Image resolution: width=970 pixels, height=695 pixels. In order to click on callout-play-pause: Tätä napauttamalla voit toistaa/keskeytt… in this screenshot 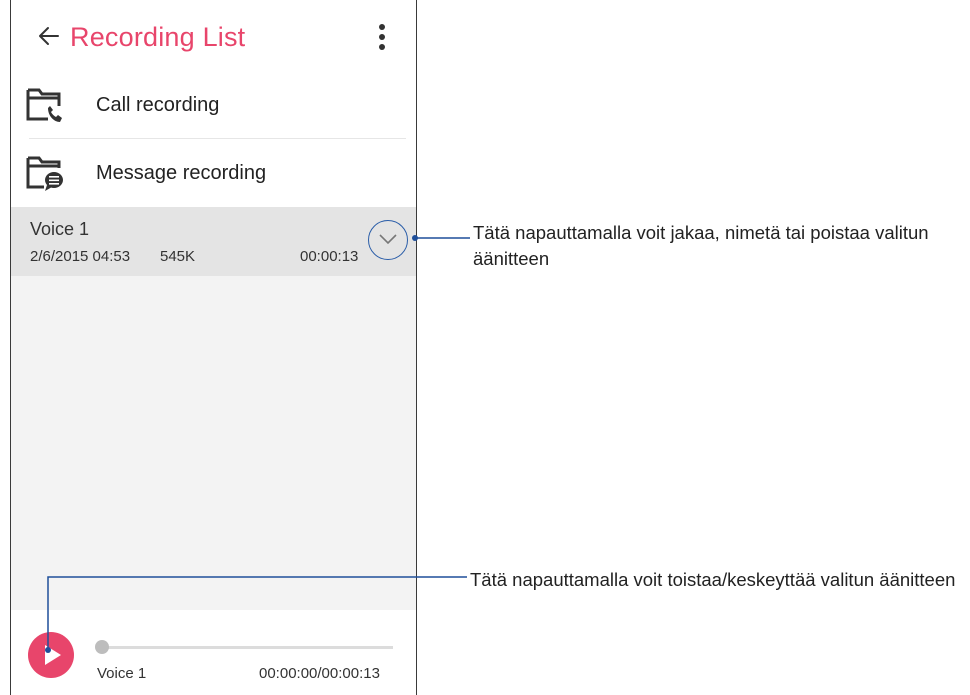, I will do `click(713, 579)`.